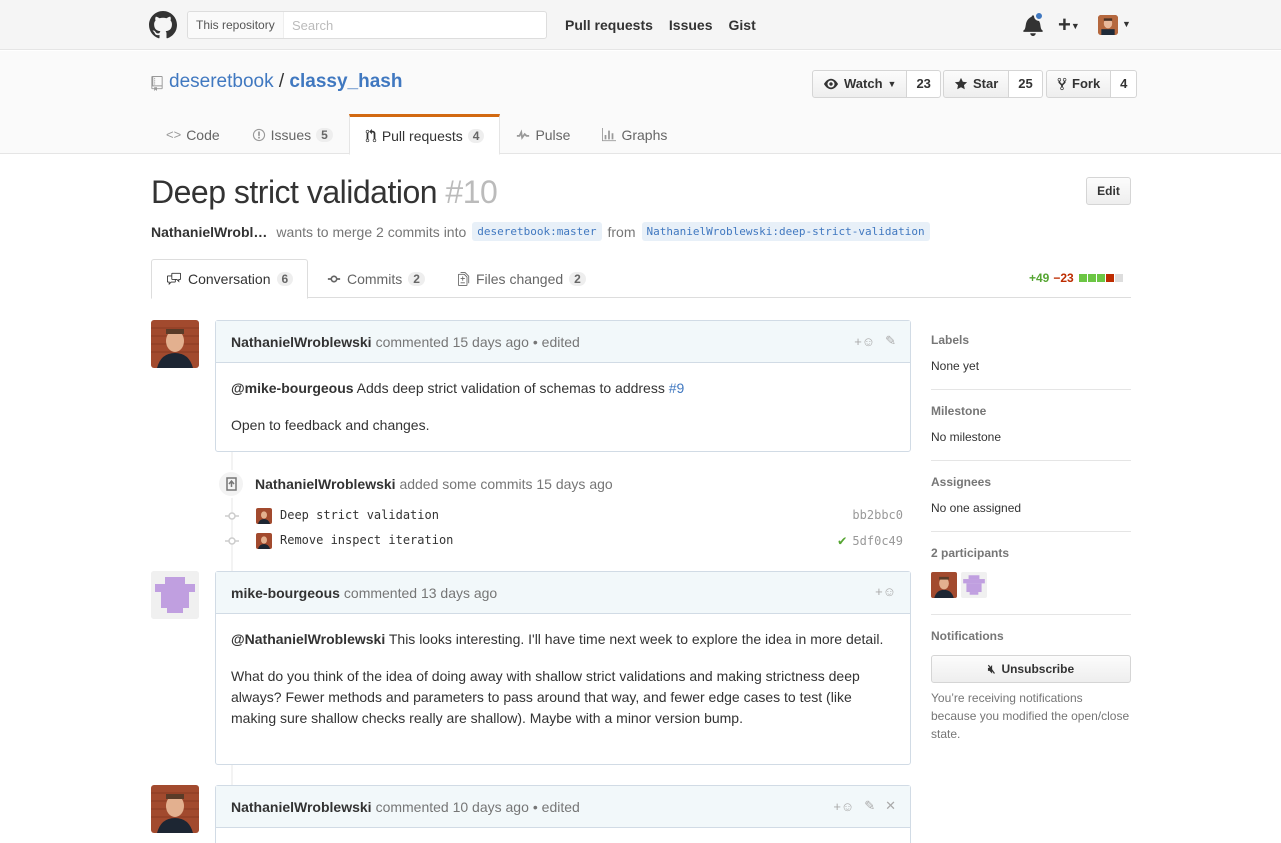 The width and height of the screenshot is (1281, 843). I want to click on tab-code: <> Code, so click(193, 134).